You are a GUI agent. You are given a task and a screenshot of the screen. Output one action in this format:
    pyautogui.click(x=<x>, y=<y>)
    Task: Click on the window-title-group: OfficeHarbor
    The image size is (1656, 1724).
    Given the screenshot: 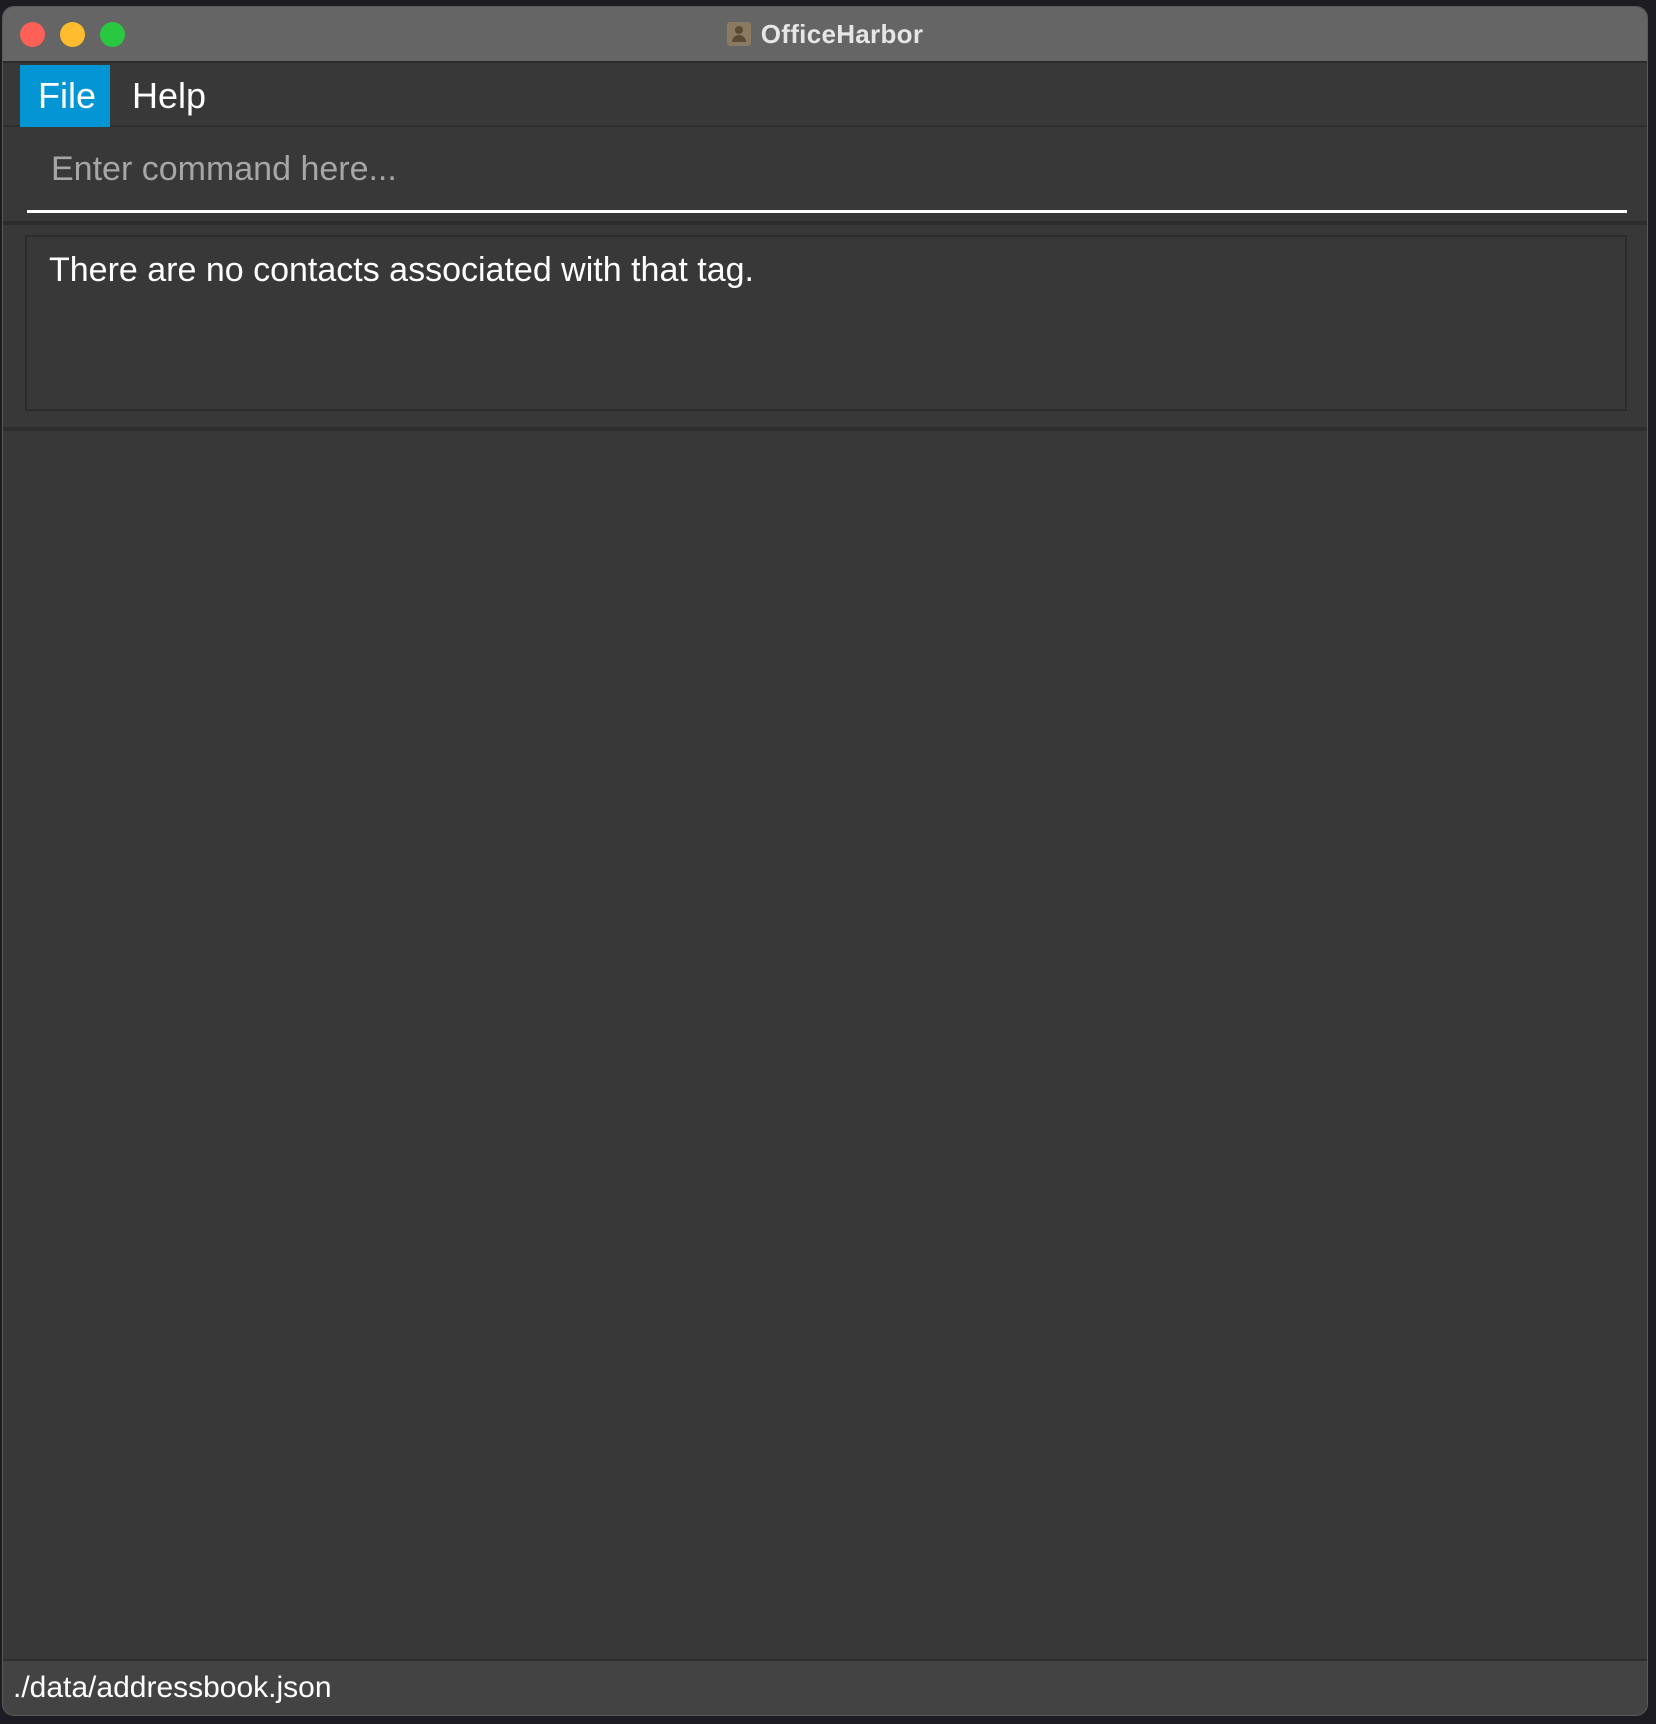 What is the action you would take?
    pyautogui.click(x=825, y=34)
    